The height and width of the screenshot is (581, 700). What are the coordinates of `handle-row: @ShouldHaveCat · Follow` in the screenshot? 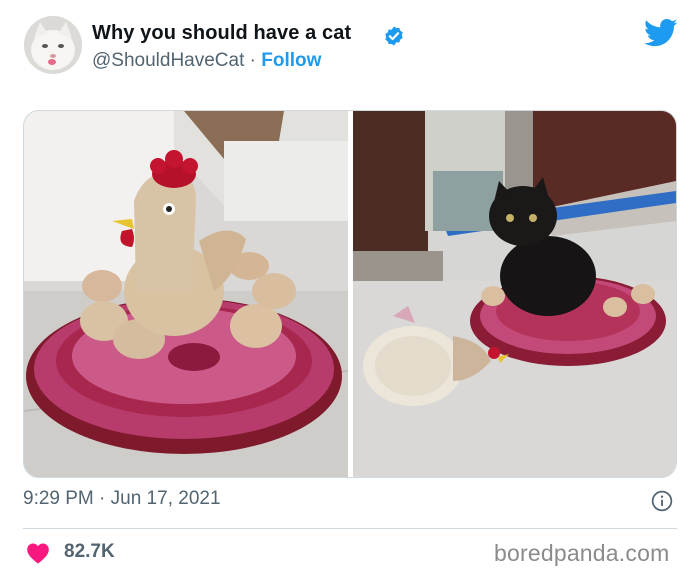 It's located at (206, 61).